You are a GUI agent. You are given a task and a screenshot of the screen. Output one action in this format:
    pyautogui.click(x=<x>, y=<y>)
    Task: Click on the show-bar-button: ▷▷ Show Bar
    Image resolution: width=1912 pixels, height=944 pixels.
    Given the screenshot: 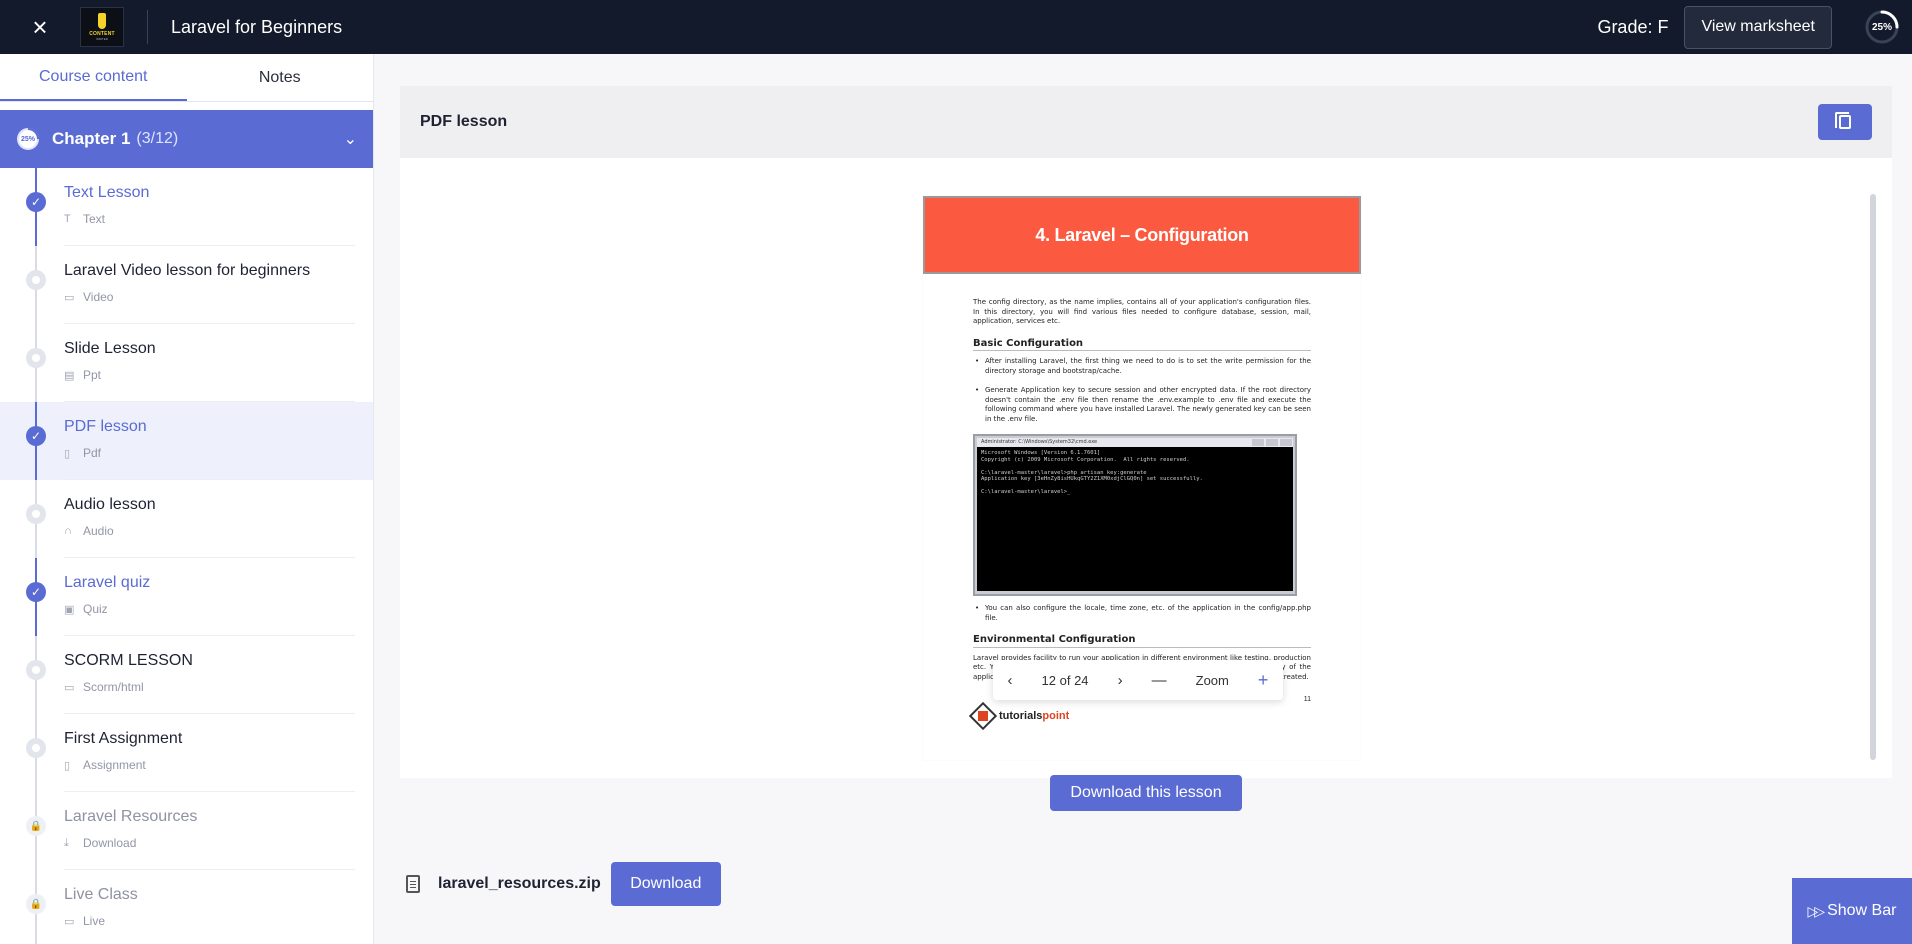 What is the action you would take?
    pyautogui.click(x=1852, y=911)
    